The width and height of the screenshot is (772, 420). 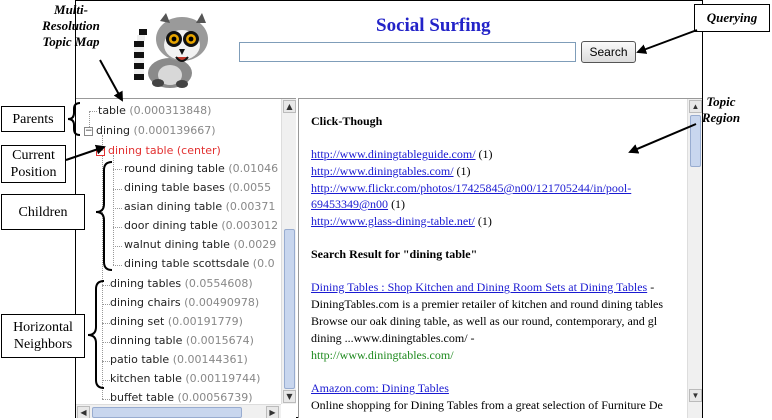 I want to click on tree-child-node: round dining table (0.01046, so click(x=201, y=169).